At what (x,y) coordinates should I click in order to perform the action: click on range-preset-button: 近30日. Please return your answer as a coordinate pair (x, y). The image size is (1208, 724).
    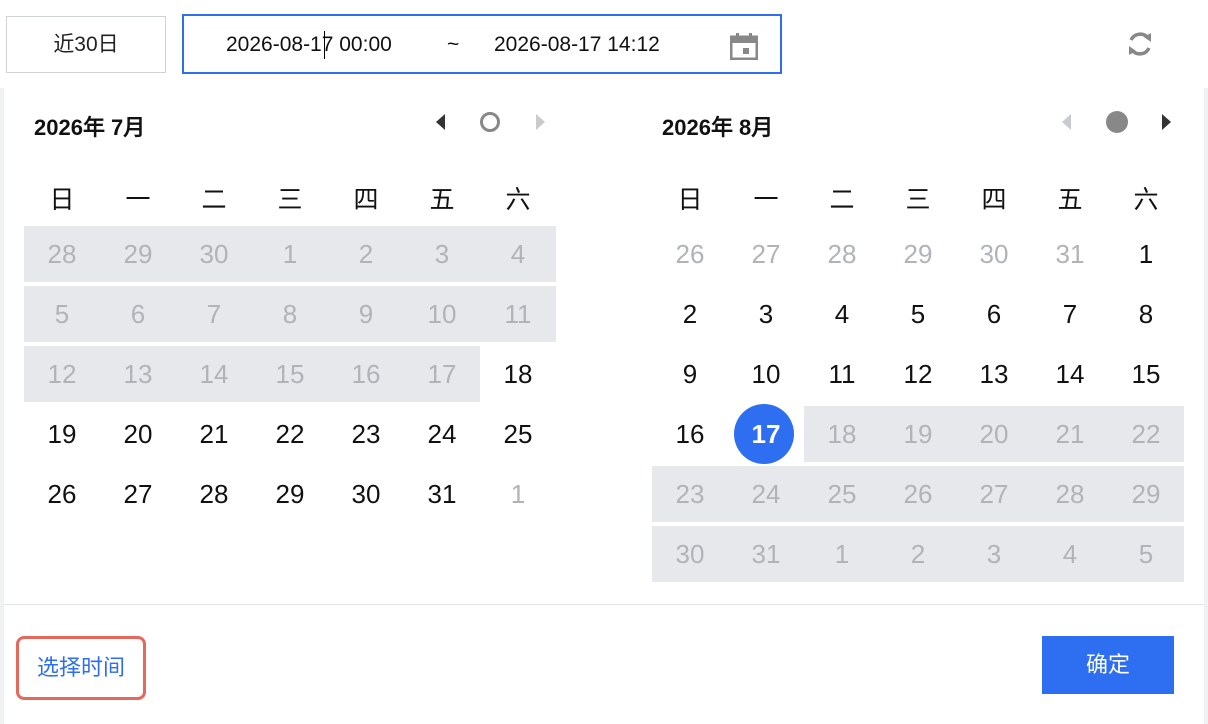
    Looking at the image, I should click on (86, 44).